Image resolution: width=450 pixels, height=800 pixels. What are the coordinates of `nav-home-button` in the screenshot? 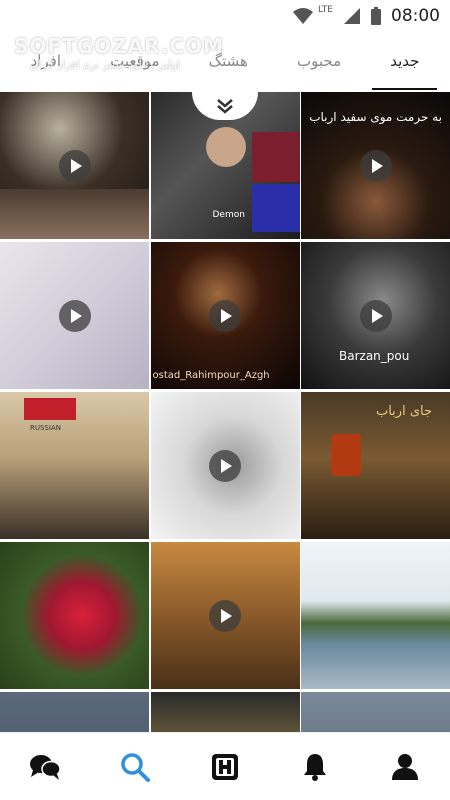 It's located at (225, 767).